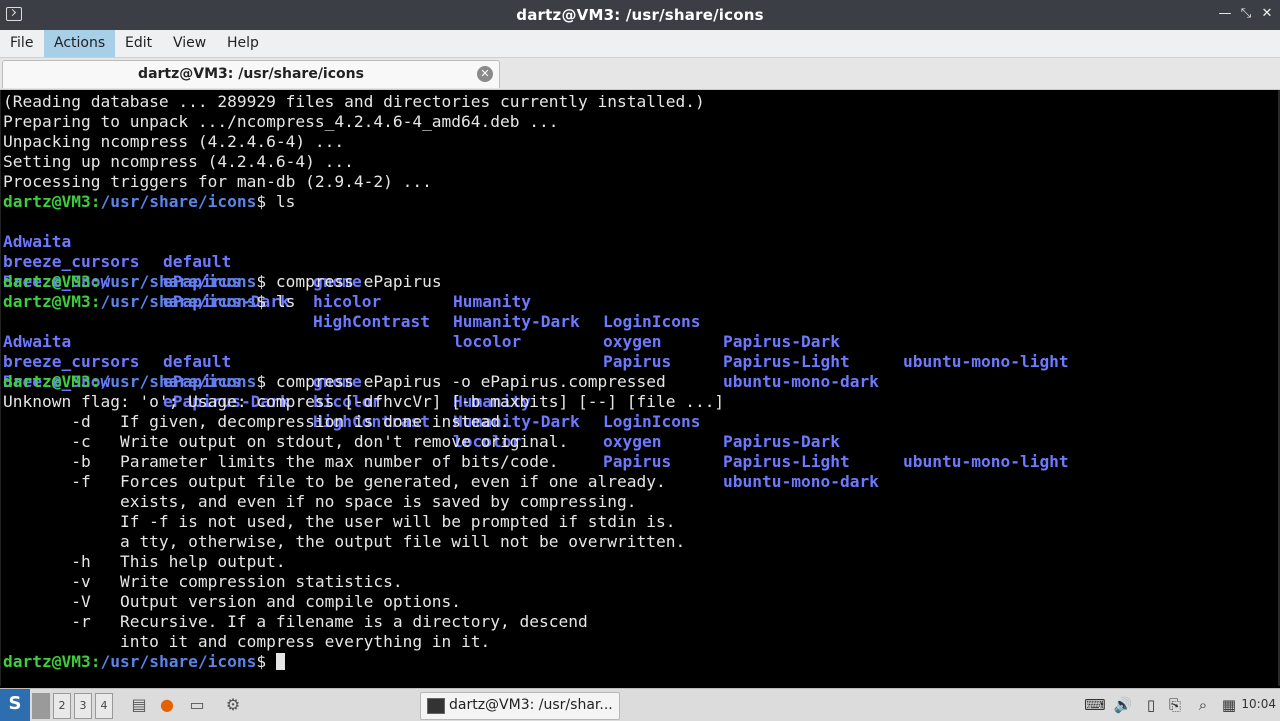 Image resolution: width=1280 pixels, height=721 pixels. I want to click on notes-icon: ▦, so click(1229, 705).